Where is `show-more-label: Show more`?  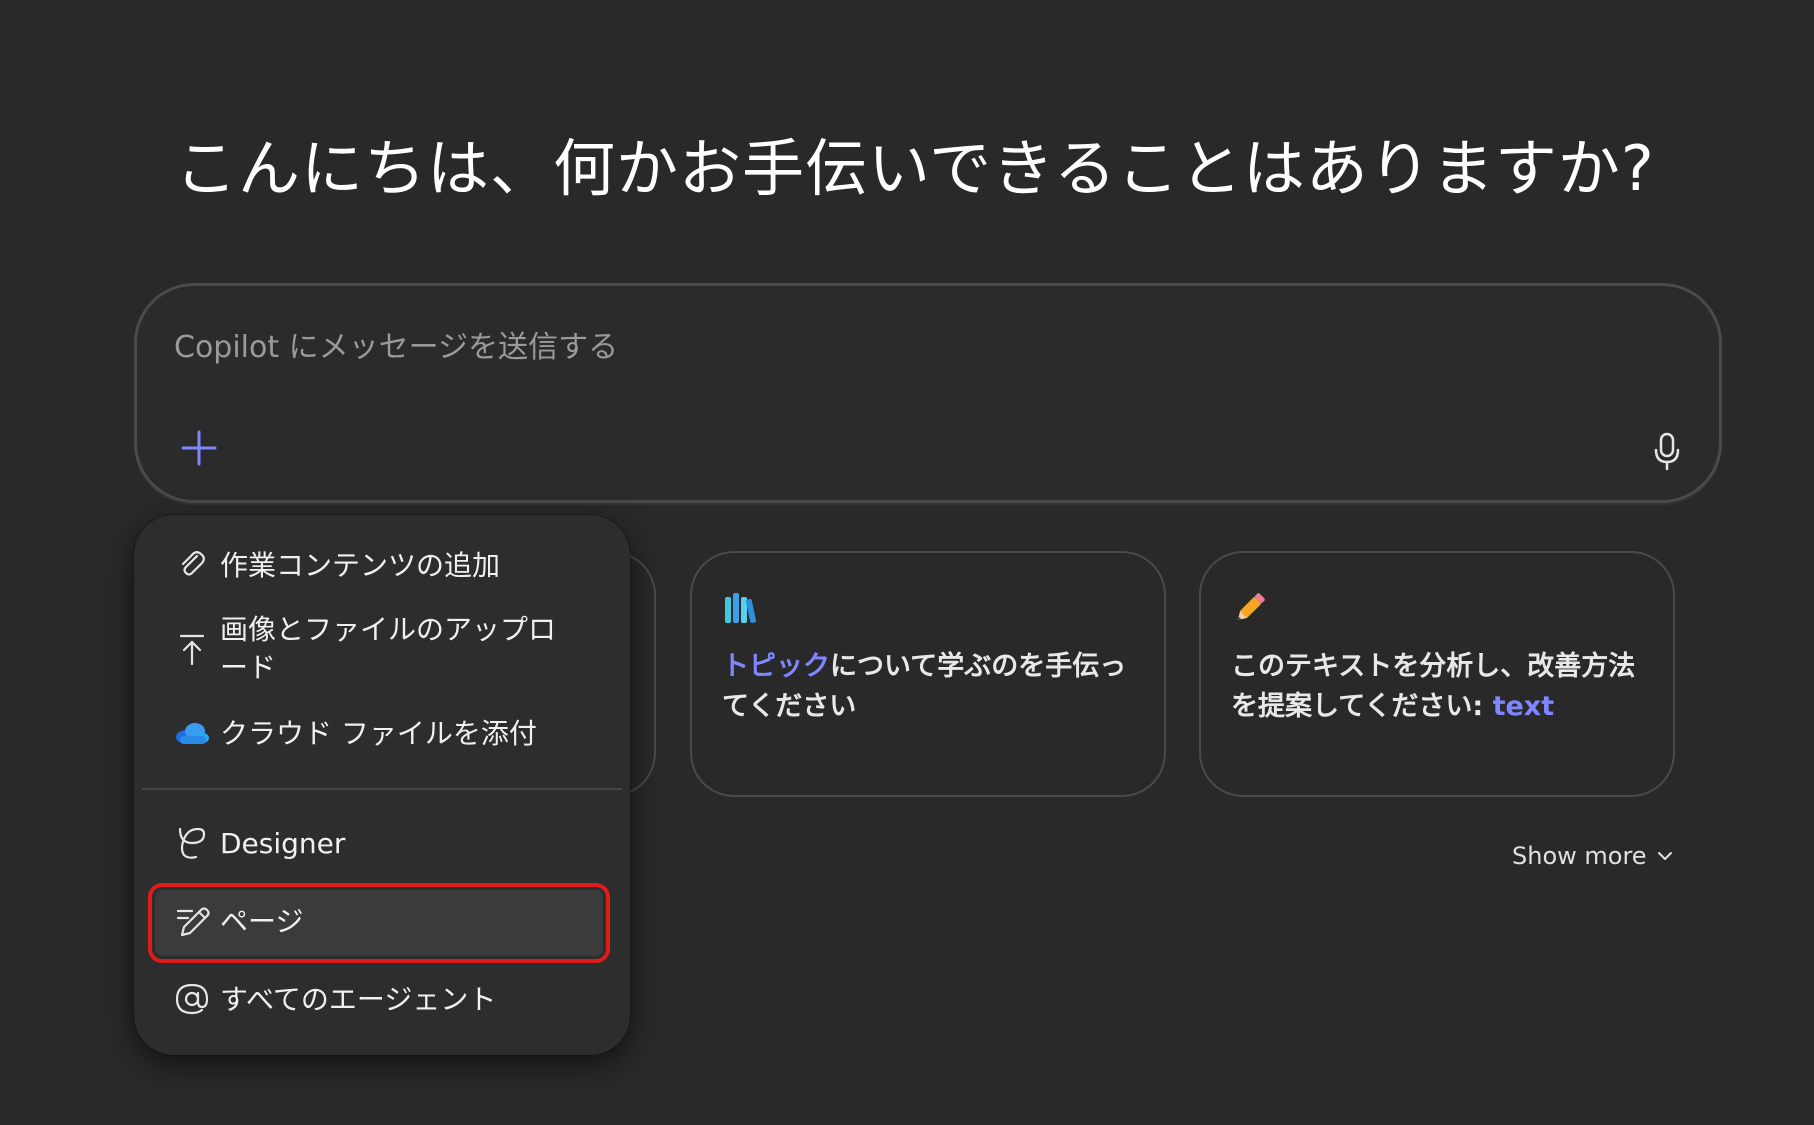
show-more-label: Show more is located at coordinates (1579, 856).